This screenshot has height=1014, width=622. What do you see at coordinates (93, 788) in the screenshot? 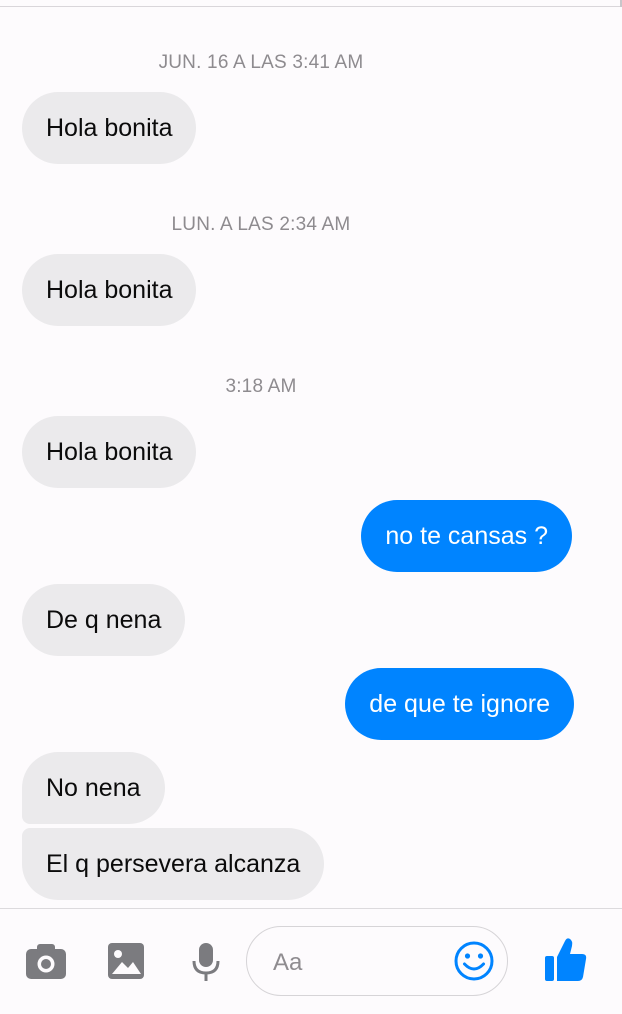
I see `message-bubble-incoming: No nena` at bounding box center [93, 788].